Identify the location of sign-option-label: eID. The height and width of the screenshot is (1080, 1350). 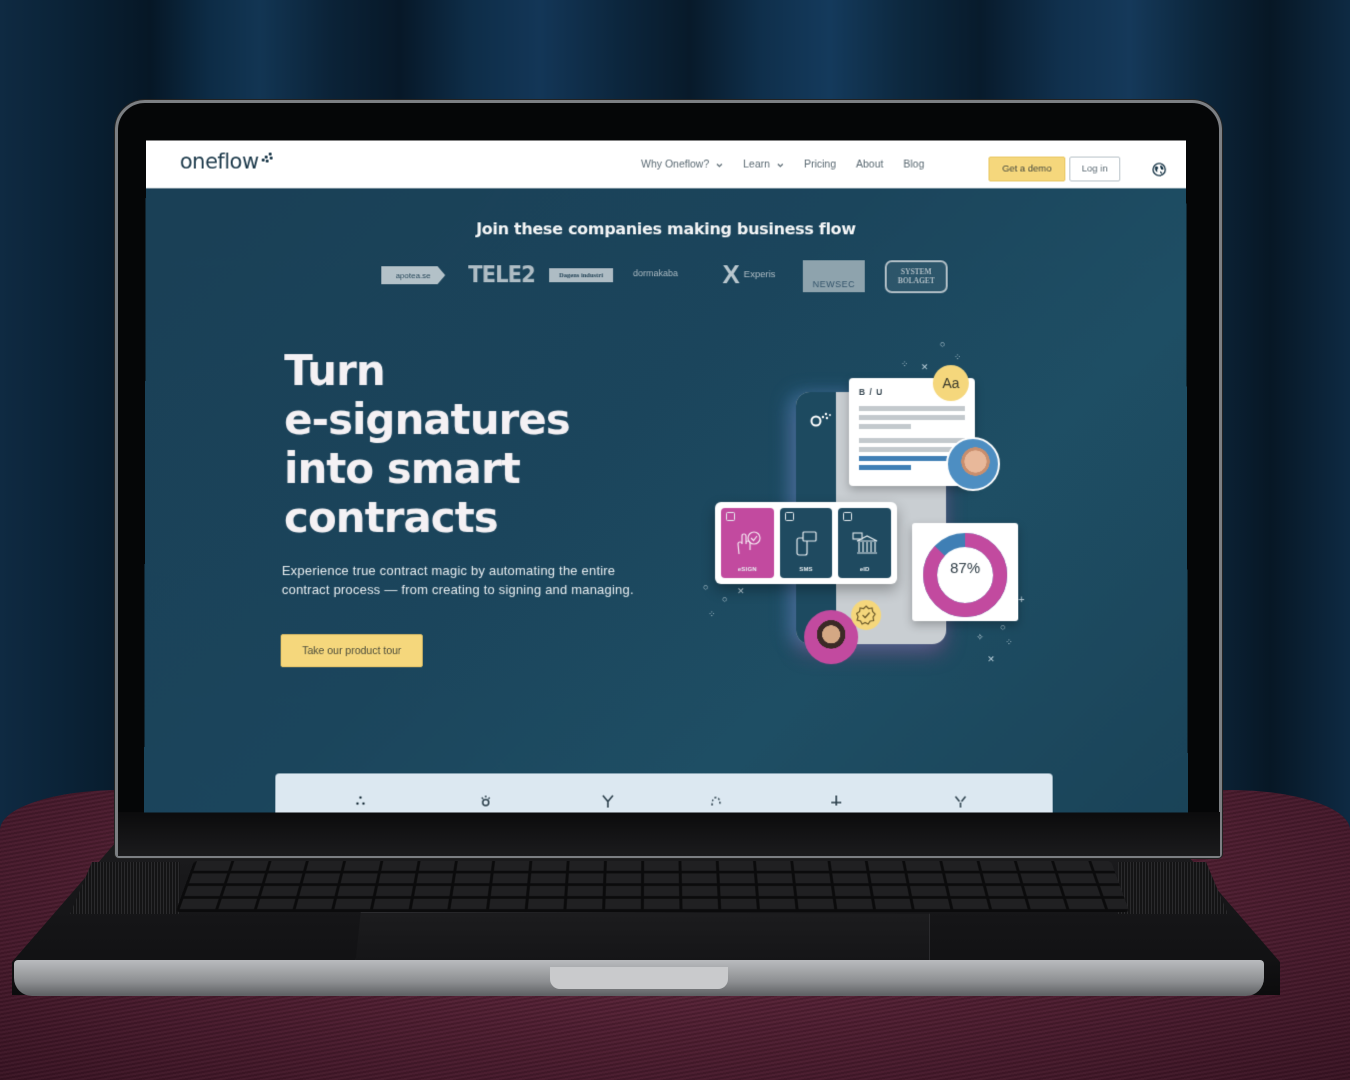
(864, 570).